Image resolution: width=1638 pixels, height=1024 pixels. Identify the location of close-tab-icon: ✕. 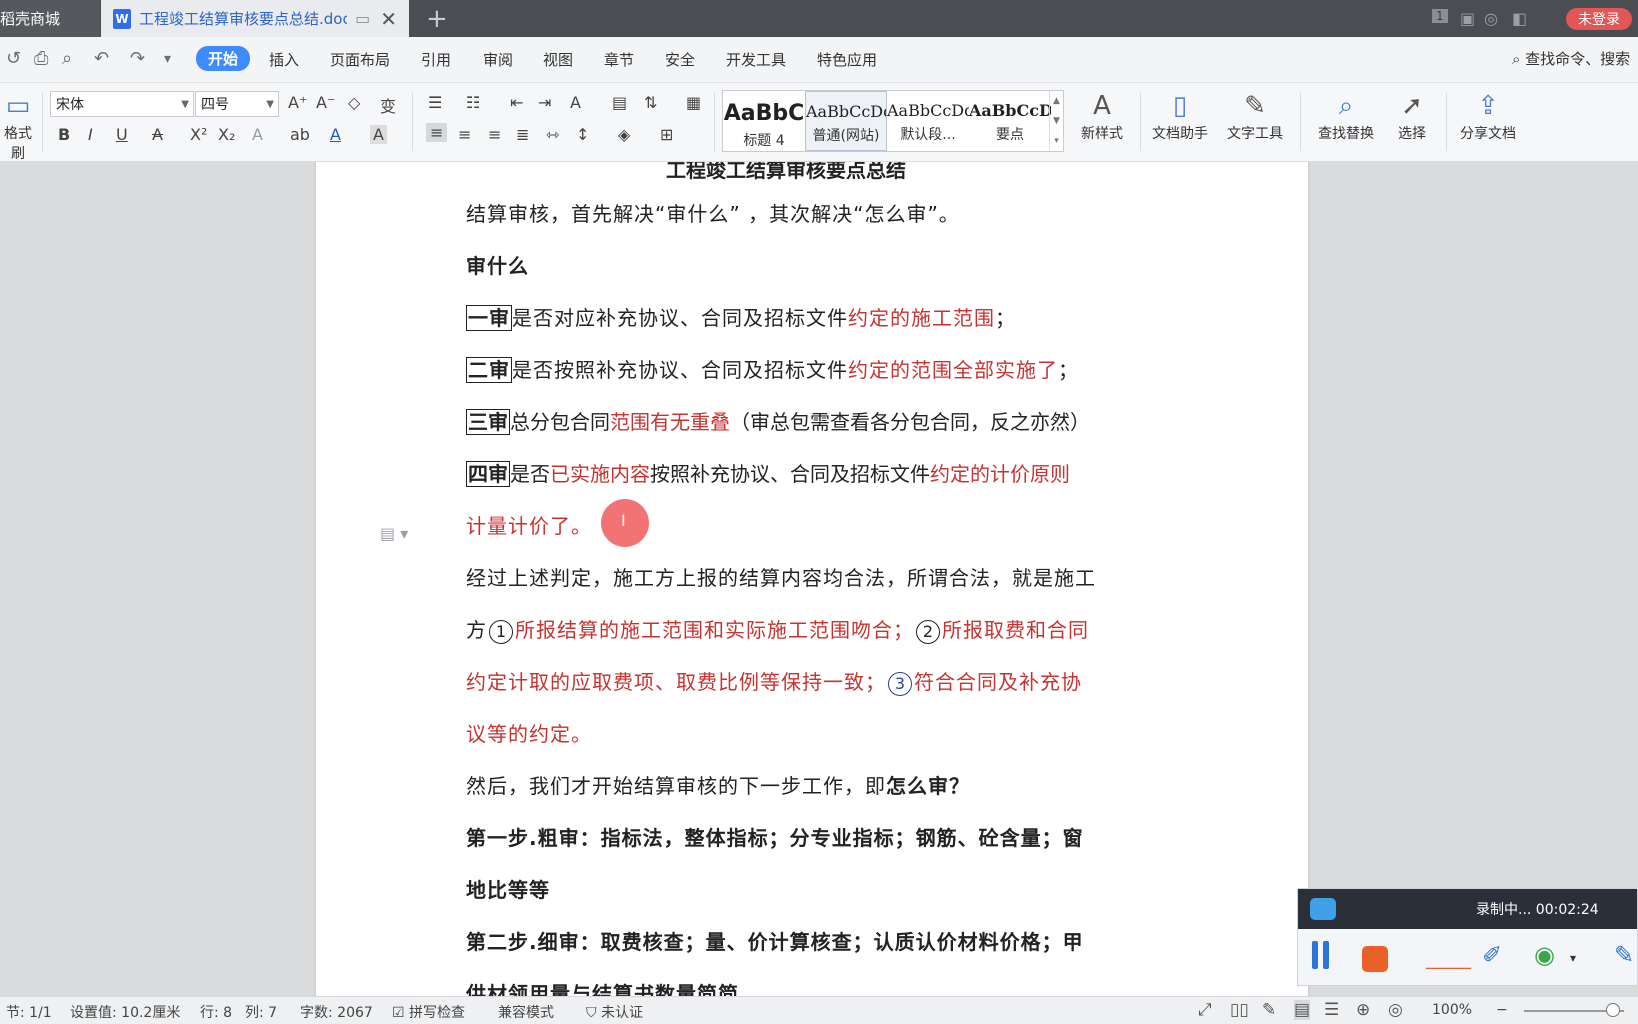
(388, 19).